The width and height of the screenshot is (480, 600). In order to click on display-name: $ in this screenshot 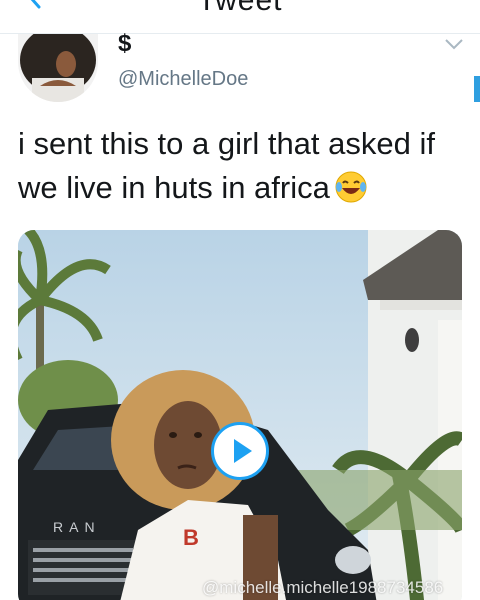, I will do `click(124, 44)`.